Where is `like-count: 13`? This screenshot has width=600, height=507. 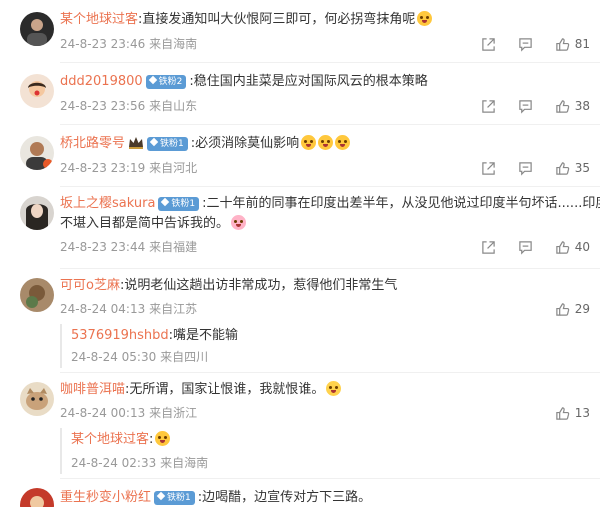 like-count: 13 is located at coordinates (582, 413).